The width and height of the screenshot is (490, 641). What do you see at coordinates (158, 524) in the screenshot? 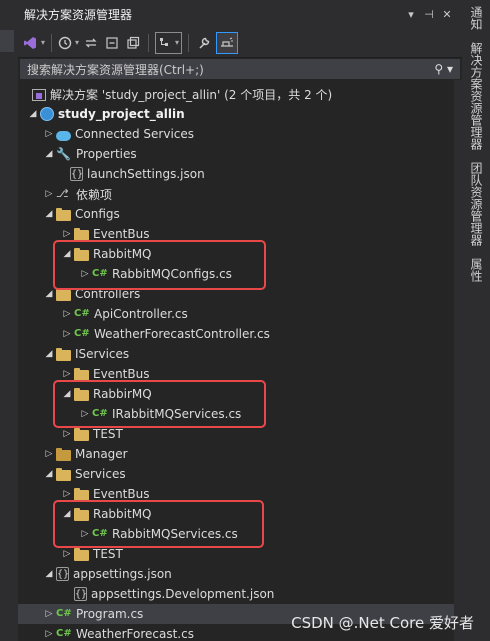
I see `highlight-box-services-rabbitmq` at bounding box center [158, 524].